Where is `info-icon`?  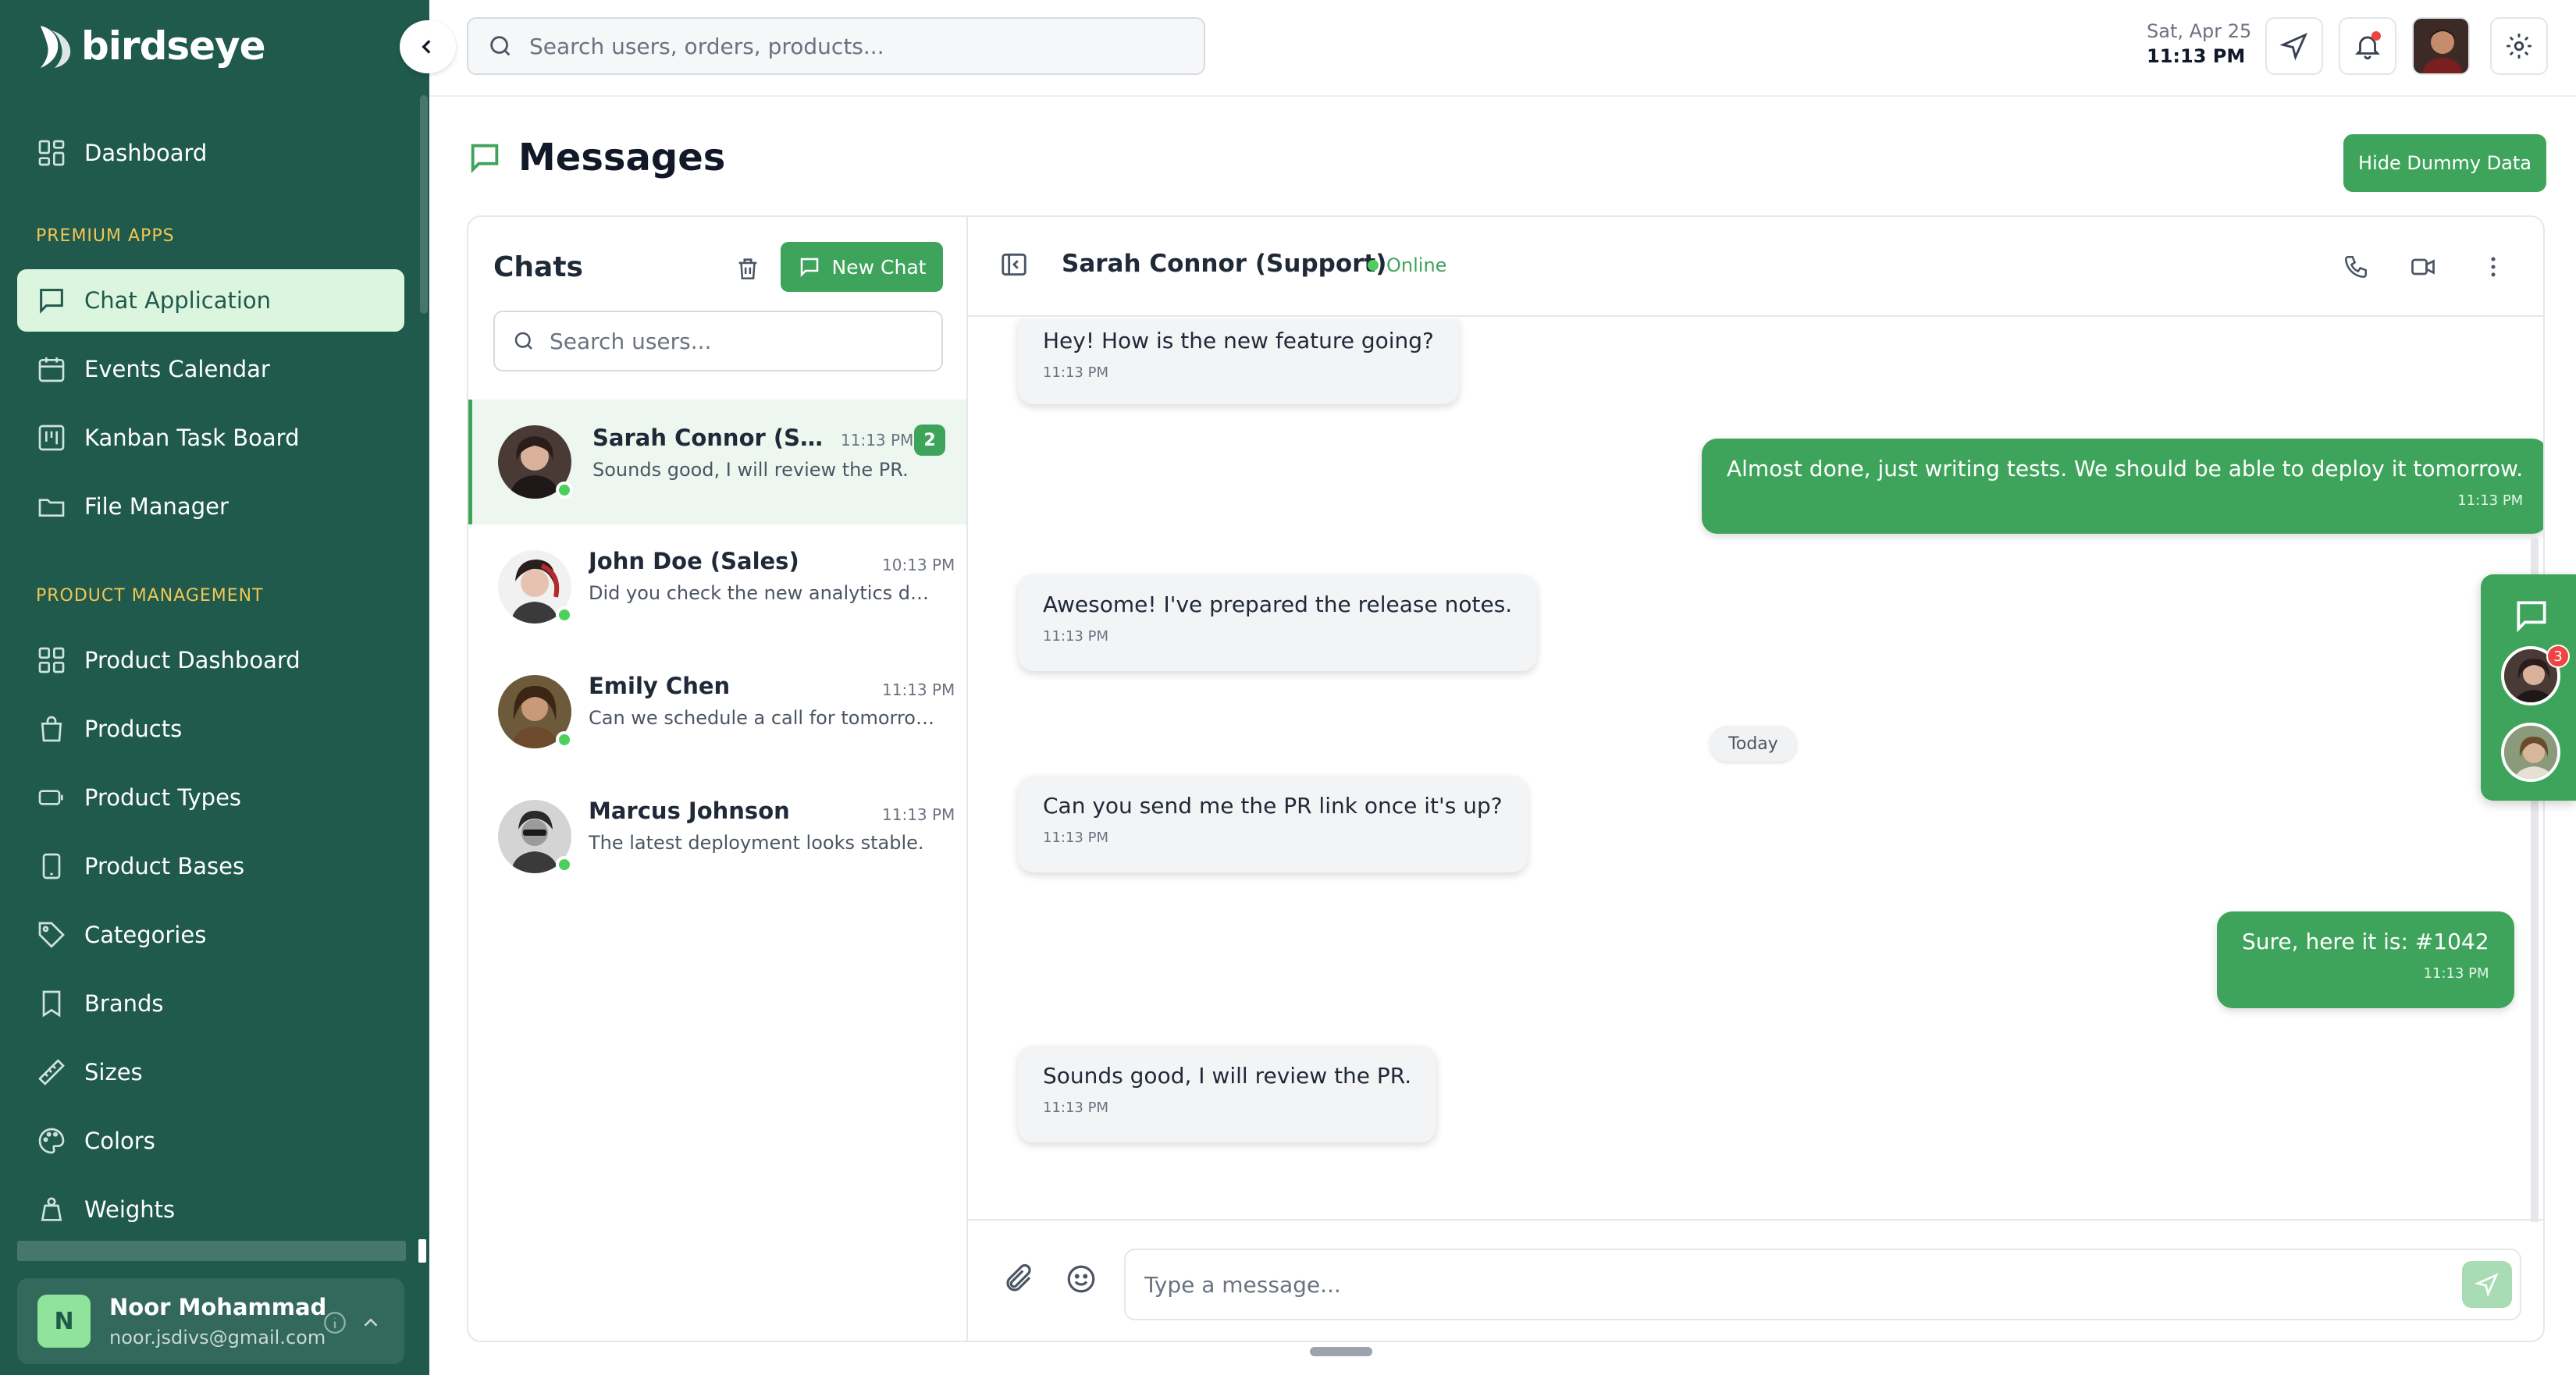 info-icon is located at coordinates (335, 1322).